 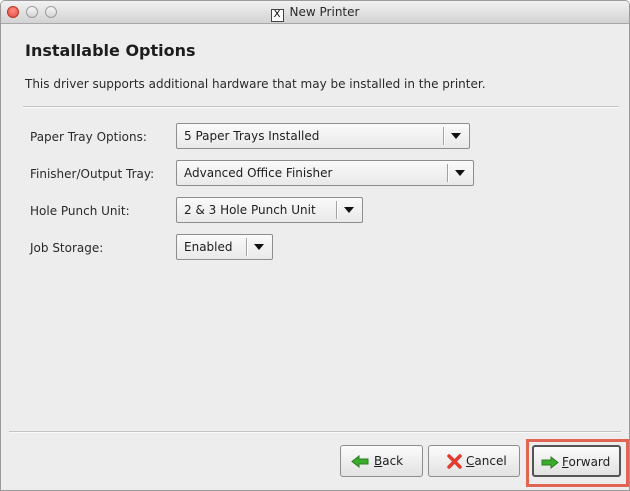 What do you see at coordinates (67, 248) in the screenshot?
I see `job-storage-label: Job Storage:` at bounding box center [67, 248].